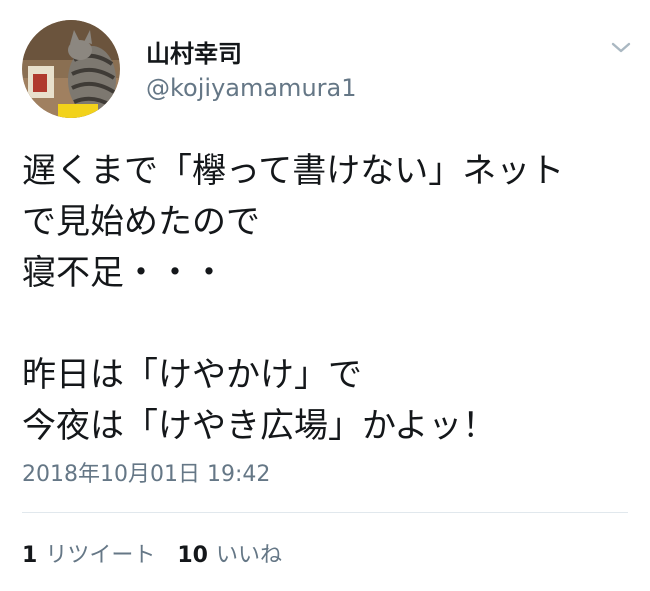 The height and width of the screenshot is (591, 650). Describe the element at coordinates (325, 512) in the screenshot. I see `divider` at that location.